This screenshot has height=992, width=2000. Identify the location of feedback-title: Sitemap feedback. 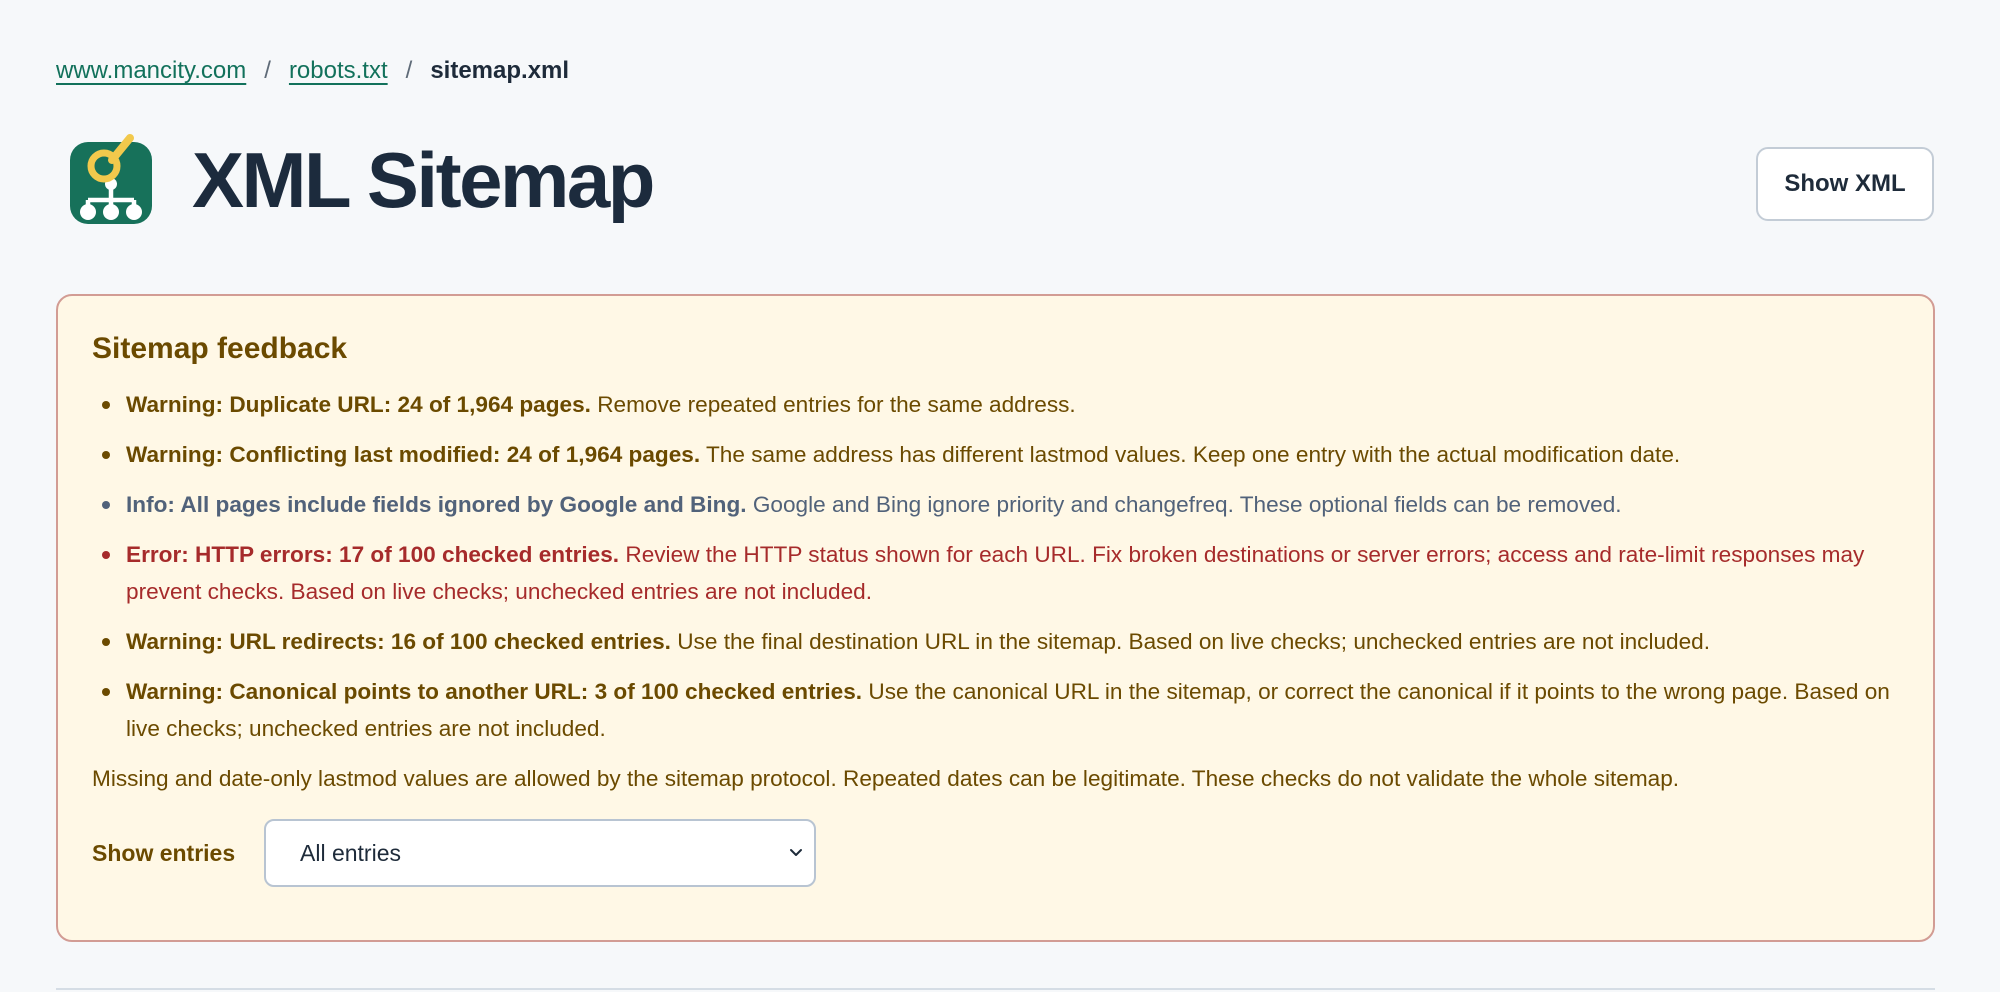
(220, 348).